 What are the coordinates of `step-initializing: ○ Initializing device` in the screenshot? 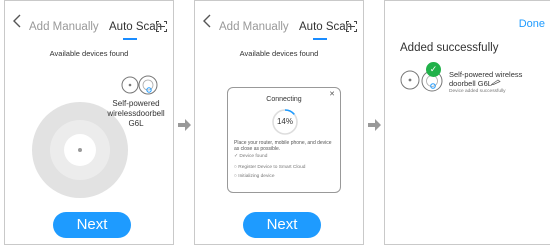 It's located at (254, 176).